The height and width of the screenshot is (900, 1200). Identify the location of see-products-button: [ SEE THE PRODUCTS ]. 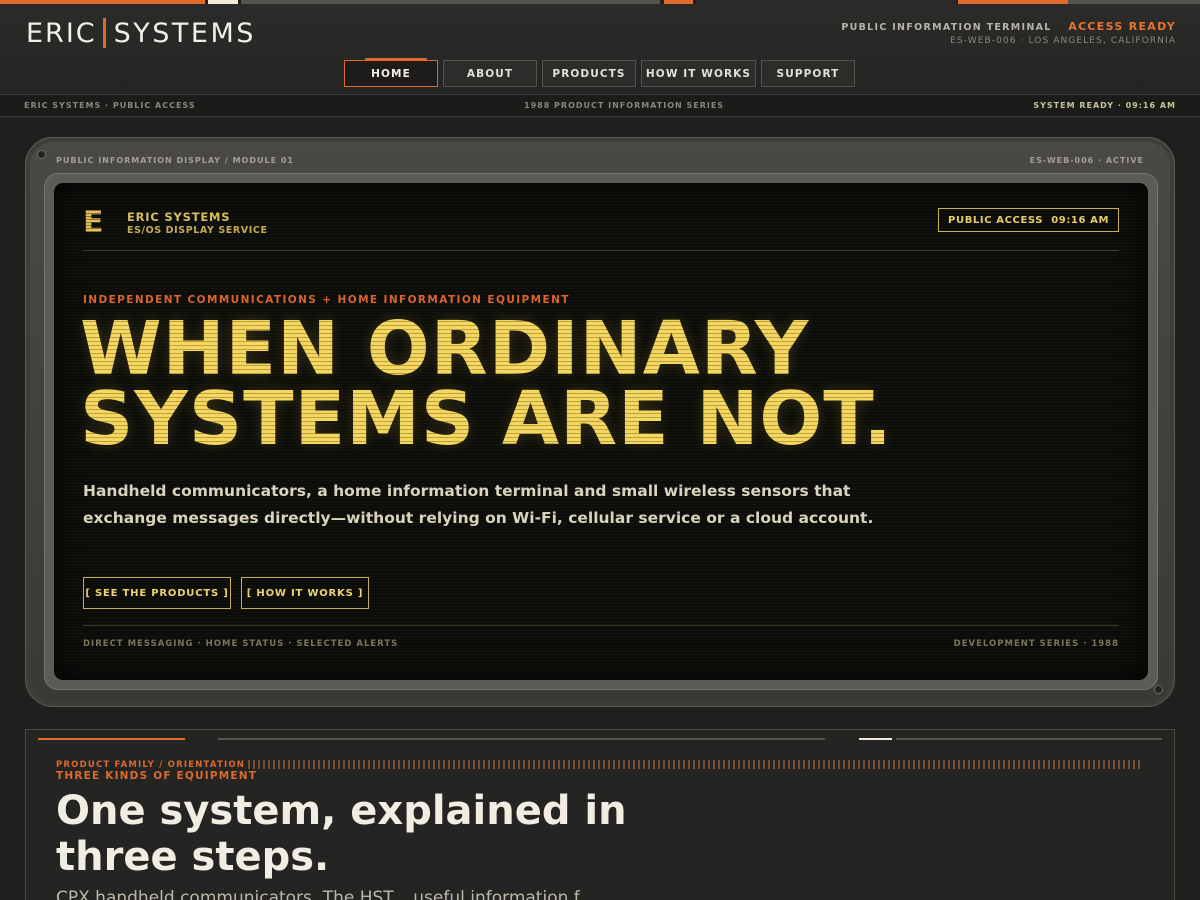
(157, 593).